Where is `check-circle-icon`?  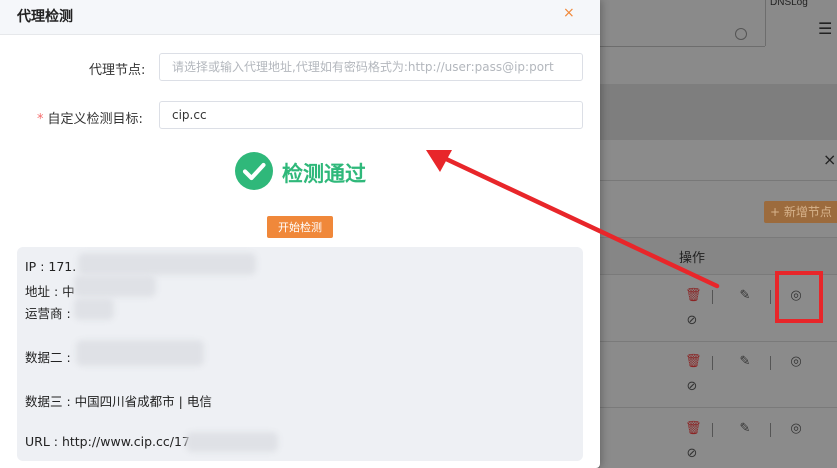
check-circle-icon is located at coordinates (254, 171).